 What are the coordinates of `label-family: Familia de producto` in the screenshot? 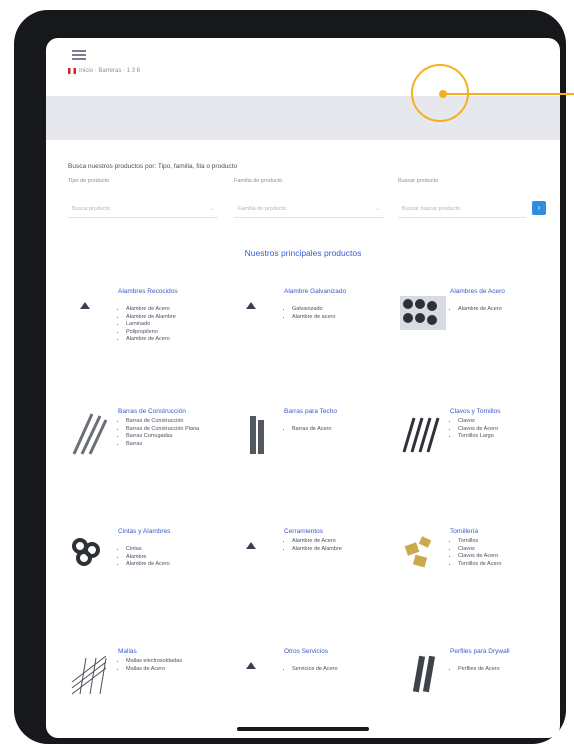 It's located at (258, 181).